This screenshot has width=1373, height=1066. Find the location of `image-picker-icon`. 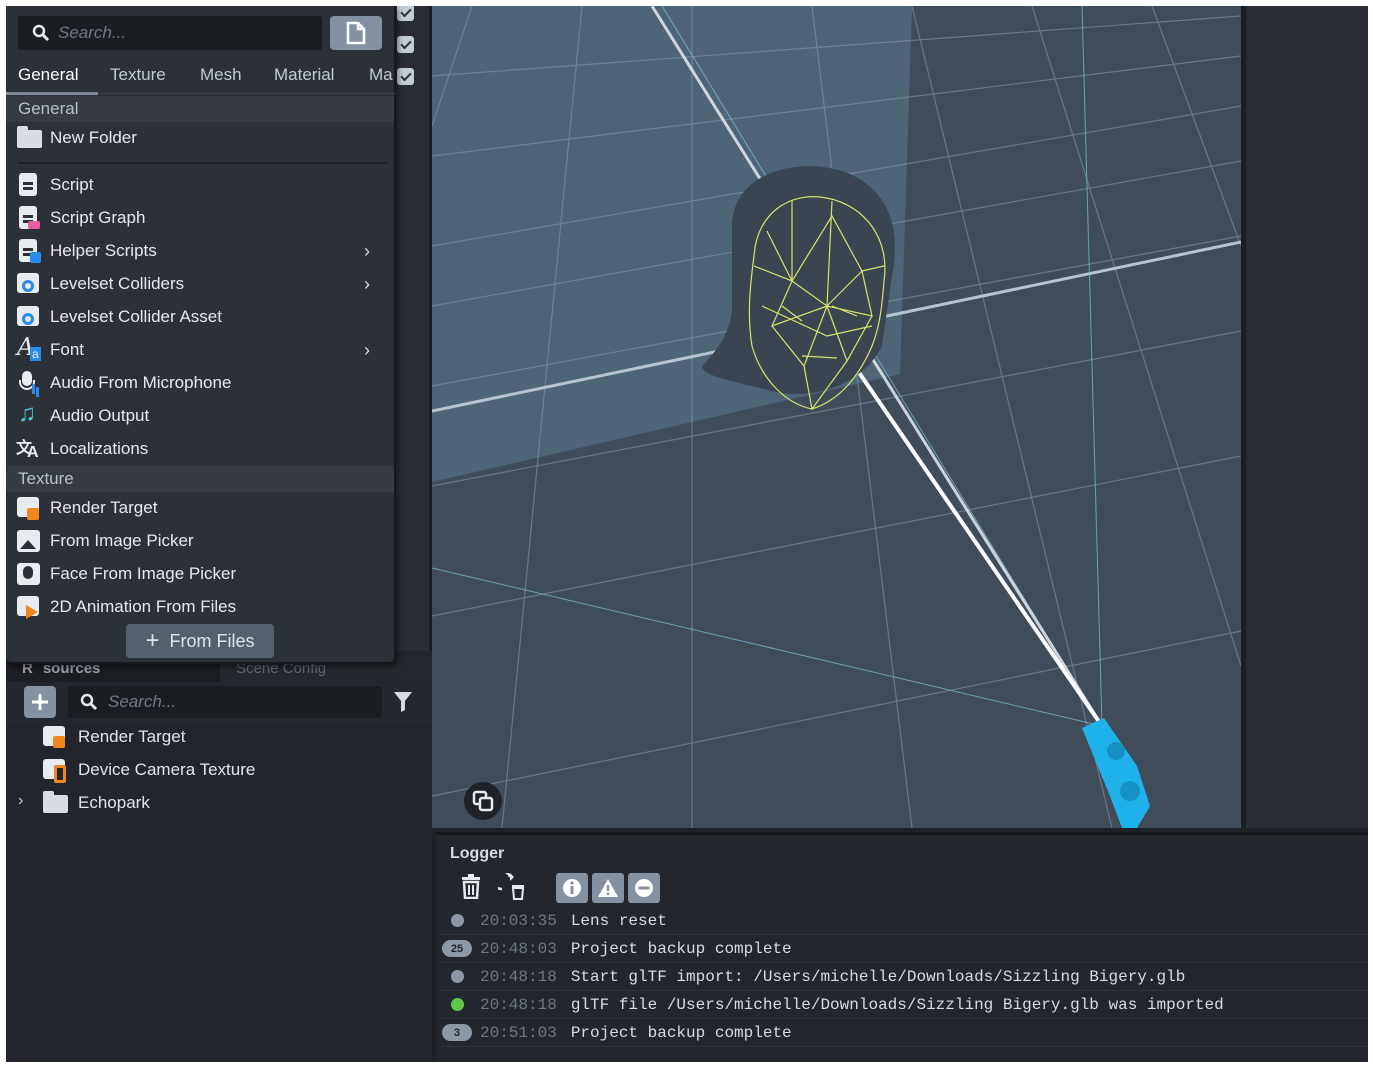

image-picker-icon is located at coordinates (29, 541).